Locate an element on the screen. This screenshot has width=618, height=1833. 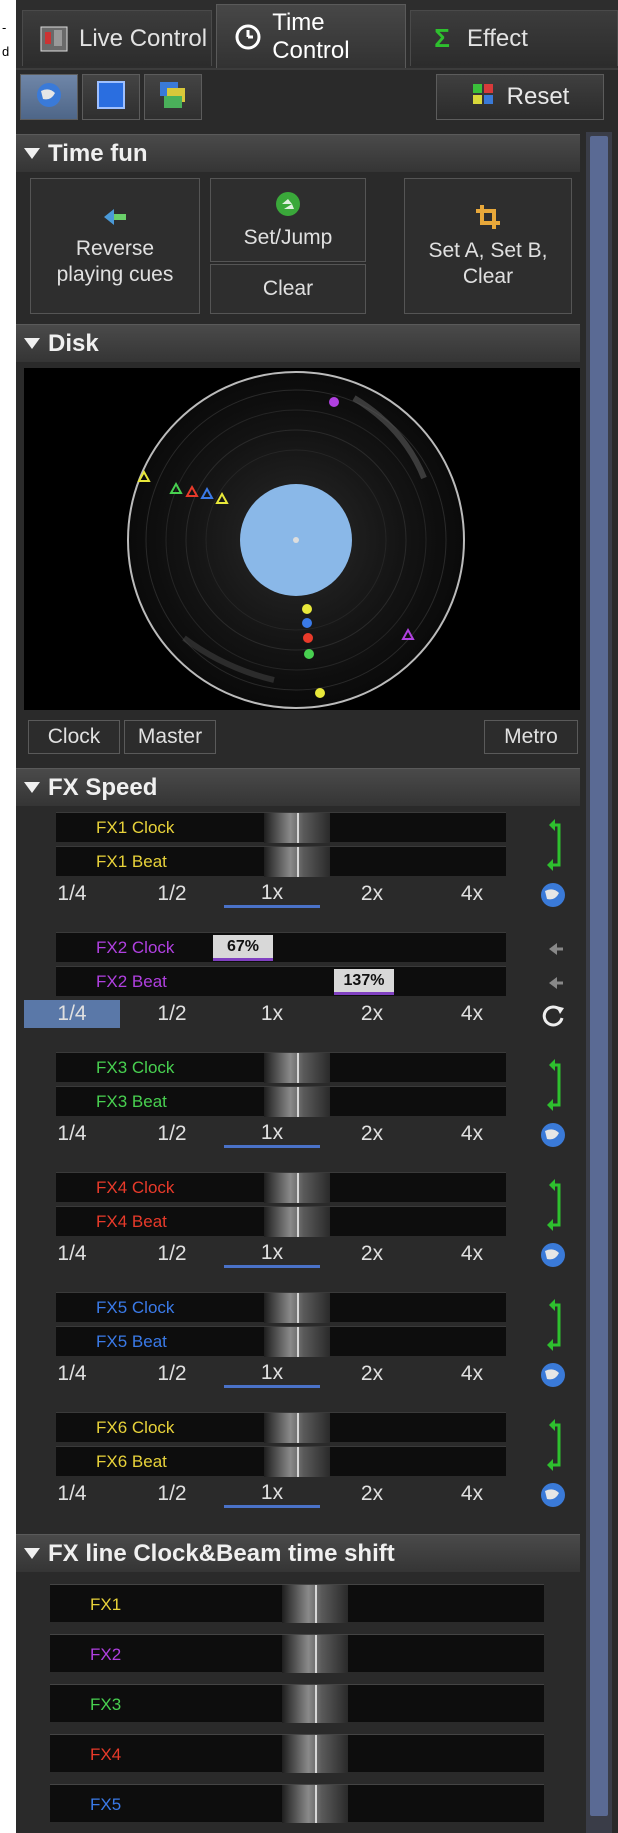
center-line is located at coordinates (316, 1804).